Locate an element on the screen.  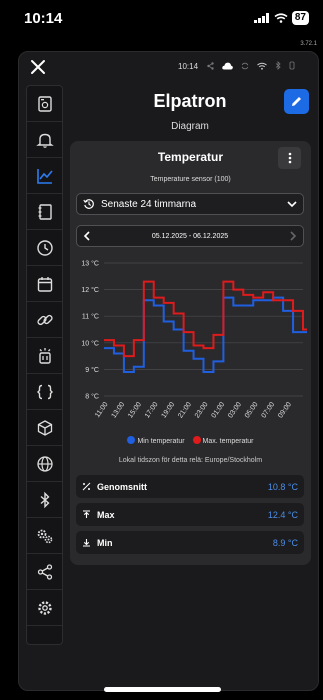
legend-item-min: Min temperatur is located at coordinates (156, 440).